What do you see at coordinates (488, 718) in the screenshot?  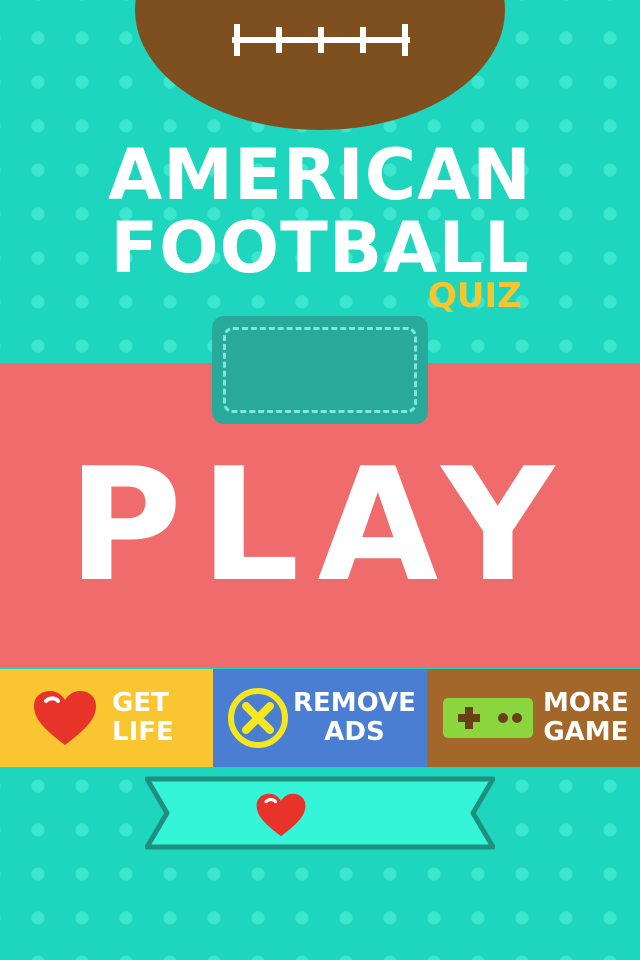 I see `gamepad-icon` at bounding box center [488, 718].